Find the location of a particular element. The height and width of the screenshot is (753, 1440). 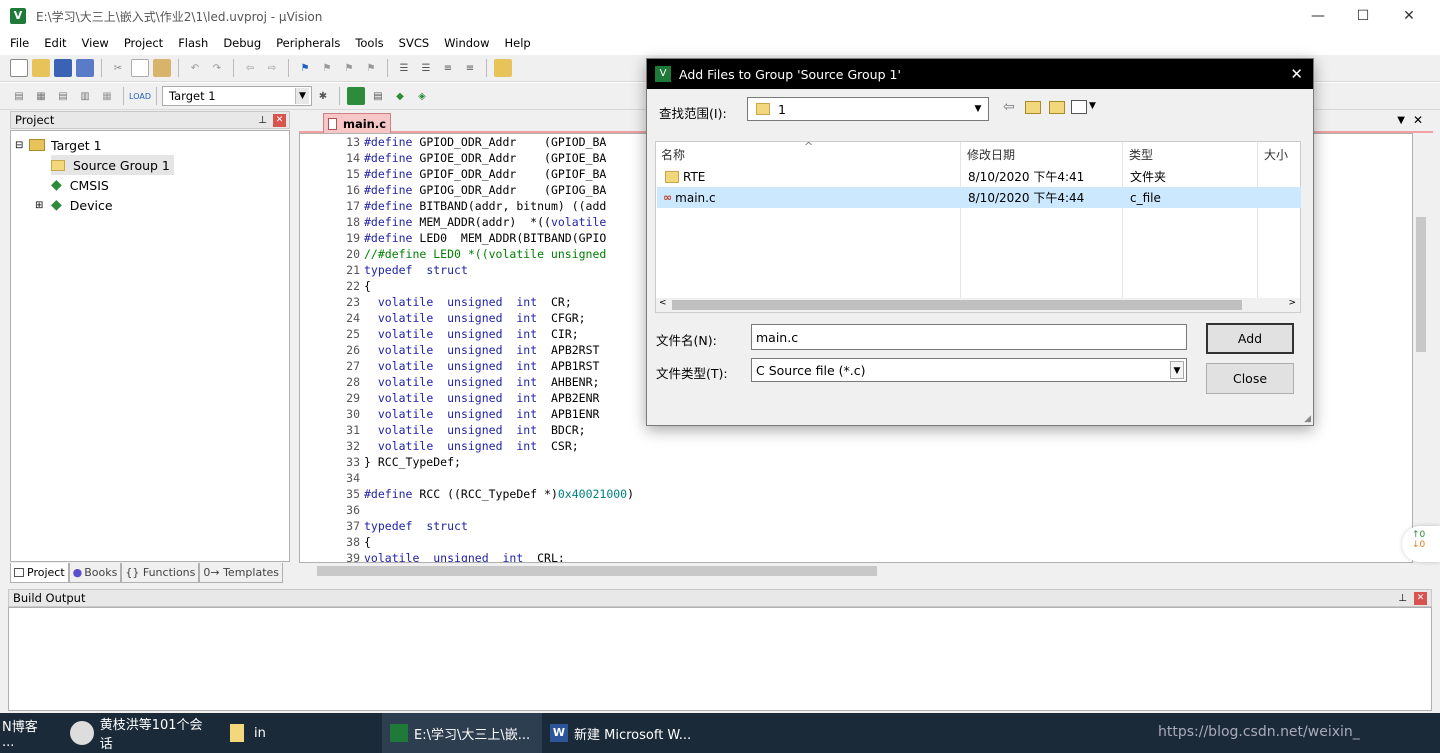

close-button: Close is located at coordinates (1250, 378).